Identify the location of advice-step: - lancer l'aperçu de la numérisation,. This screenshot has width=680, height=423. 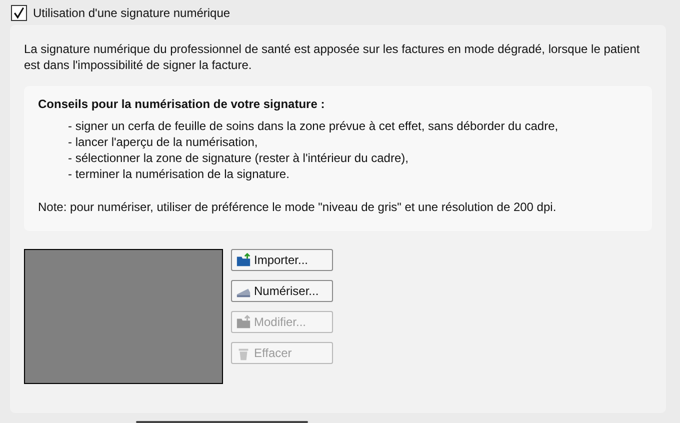
(353, 142).